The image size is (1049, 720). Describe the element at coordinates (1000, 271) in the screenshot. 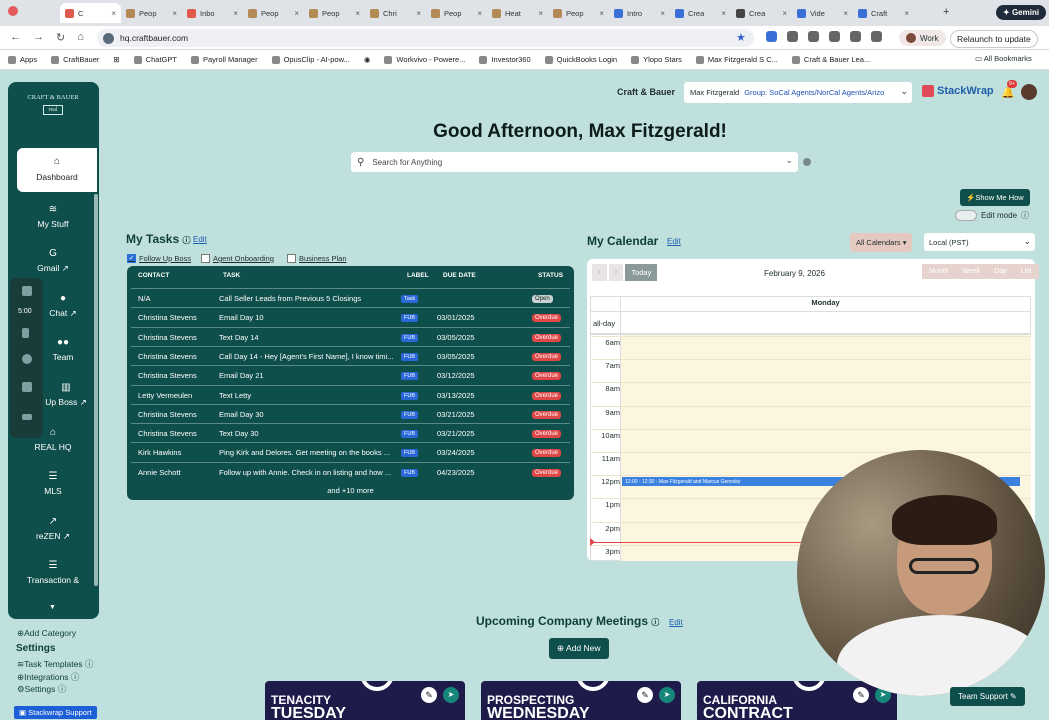

I see `view-day-button: Day` at that location.